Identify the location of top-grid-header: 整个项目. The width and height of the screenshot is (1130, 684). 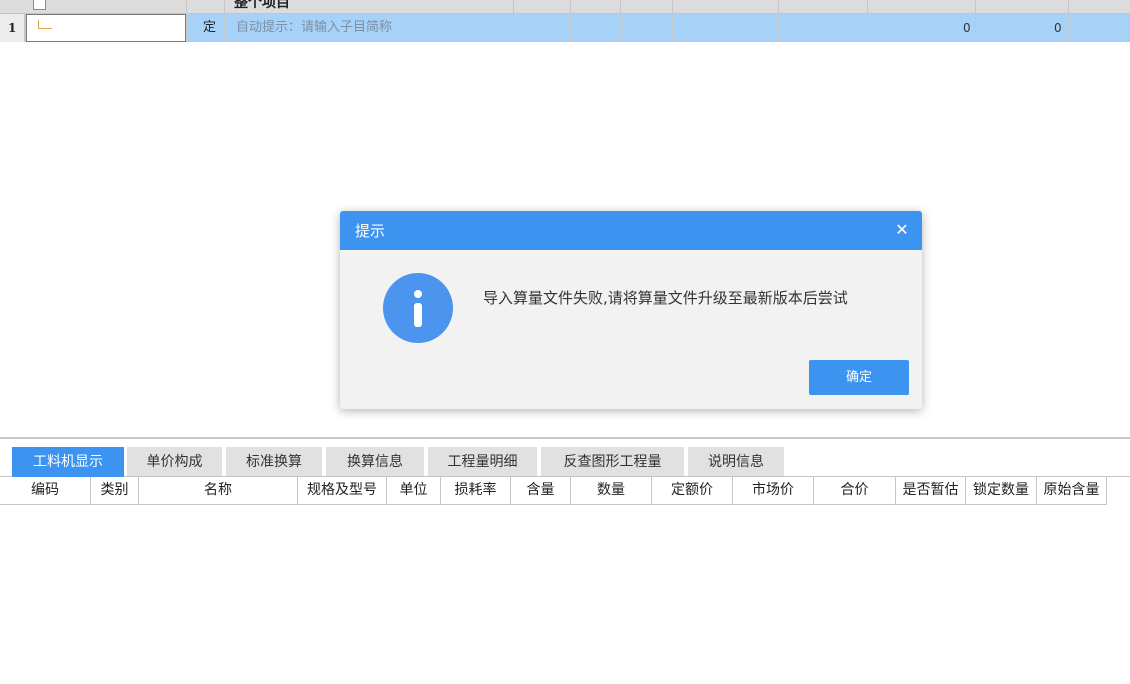
(565, 7).